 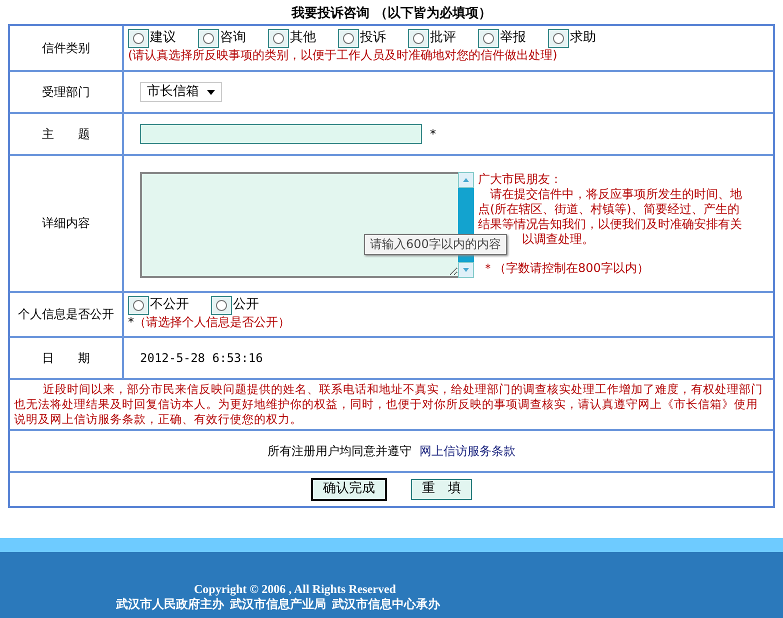 I want to click on hint-text: 请在提交信件中，将反应事项所发生的时间、地, so click(x=615, y=194).